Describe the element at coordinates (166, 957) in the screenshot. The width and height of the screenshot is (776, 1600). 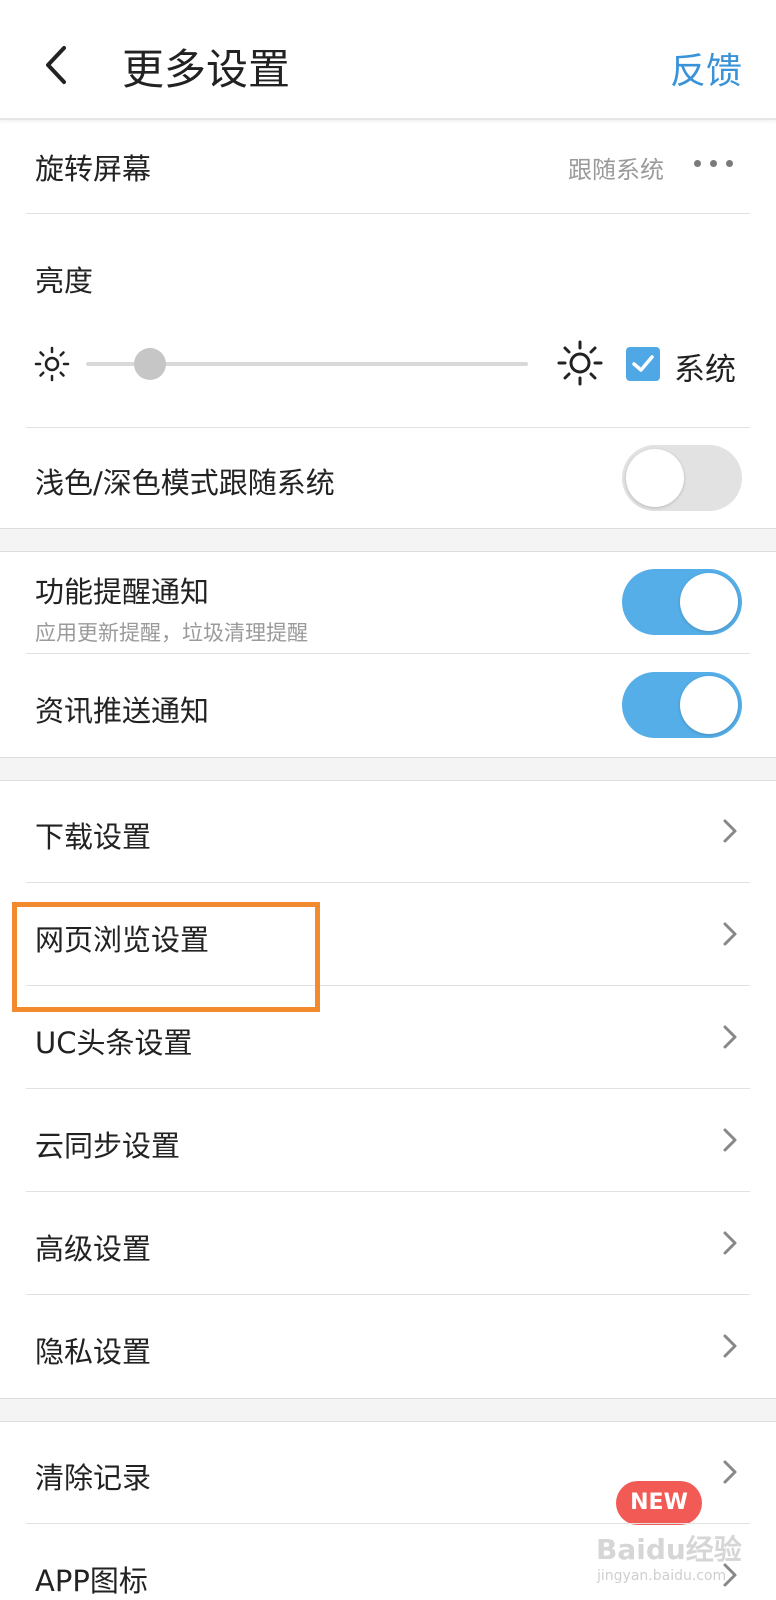
I see `highlight-box` at that location.